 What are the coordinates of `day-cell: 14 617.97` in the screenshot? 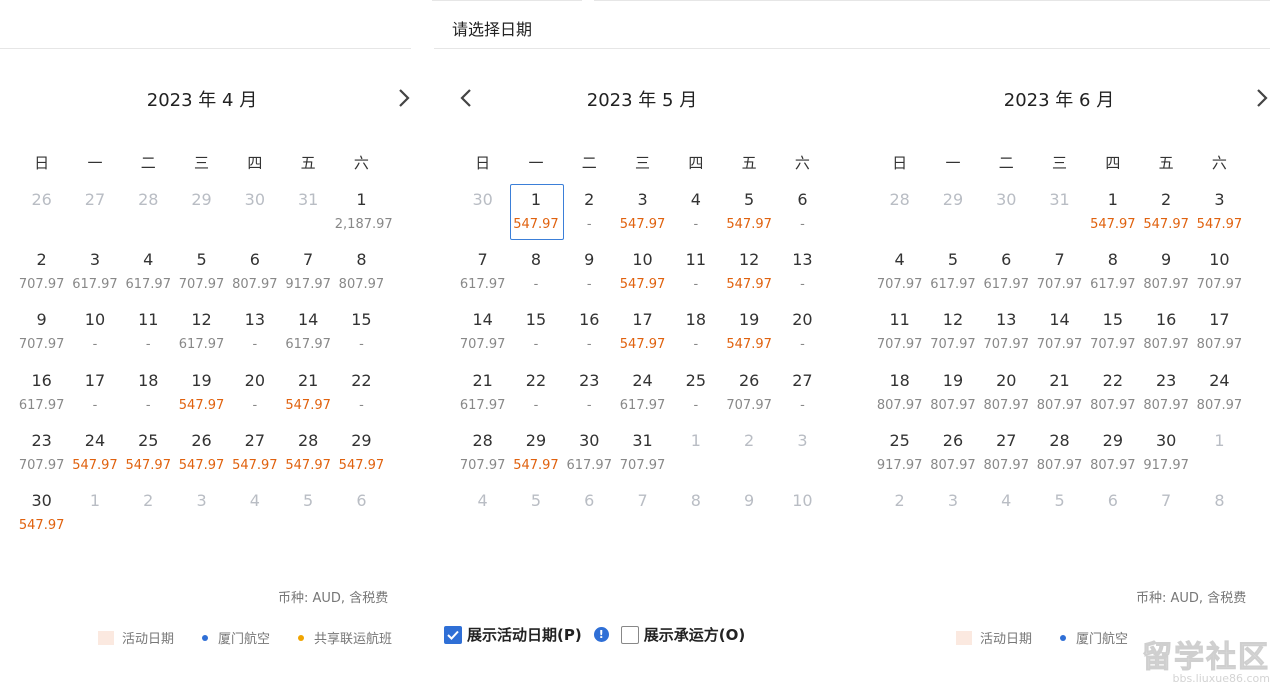 It's located at (307, 336).